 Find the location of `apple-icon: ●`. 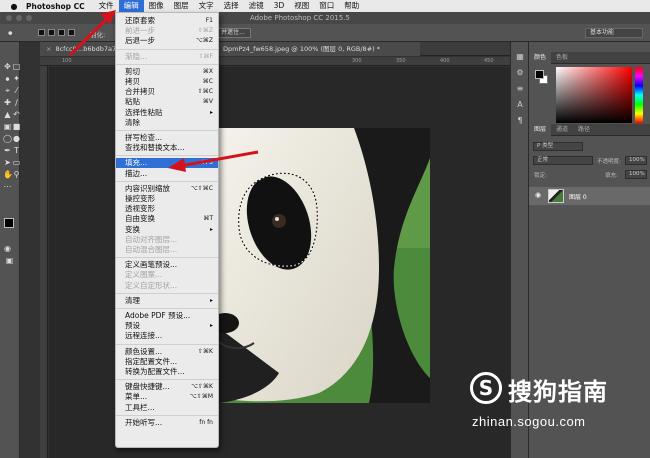

apple-icon: ● is located at coordinates (14, 6).